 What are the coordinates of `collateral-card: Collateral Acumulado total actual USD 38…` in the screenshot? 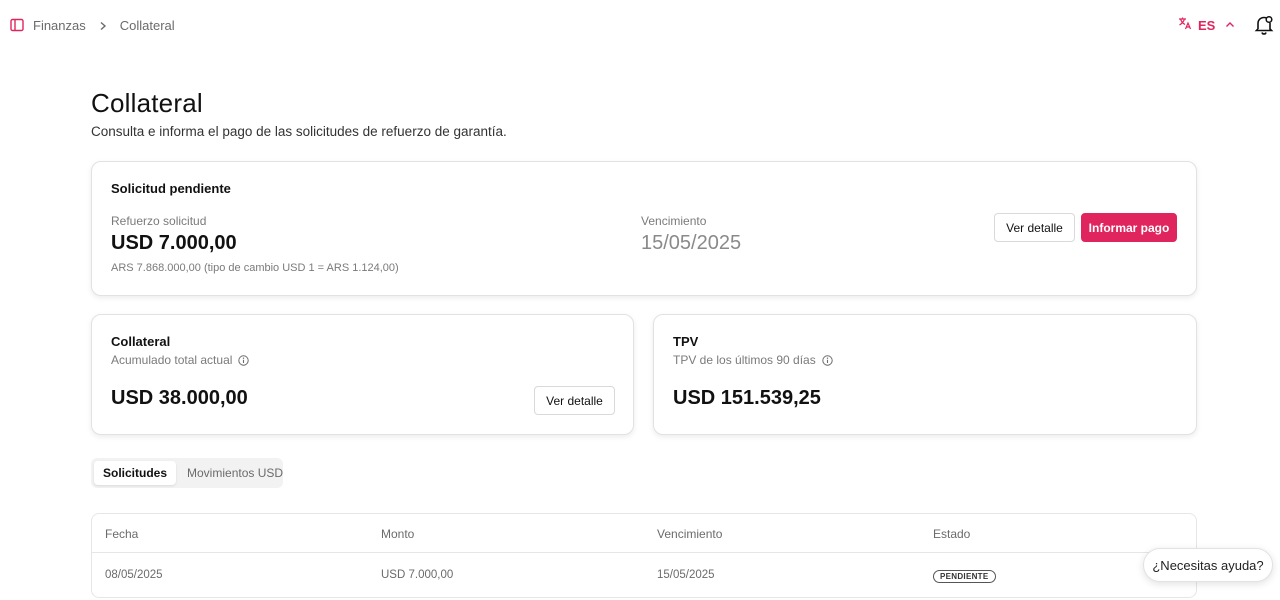 It's located at (362, 374).